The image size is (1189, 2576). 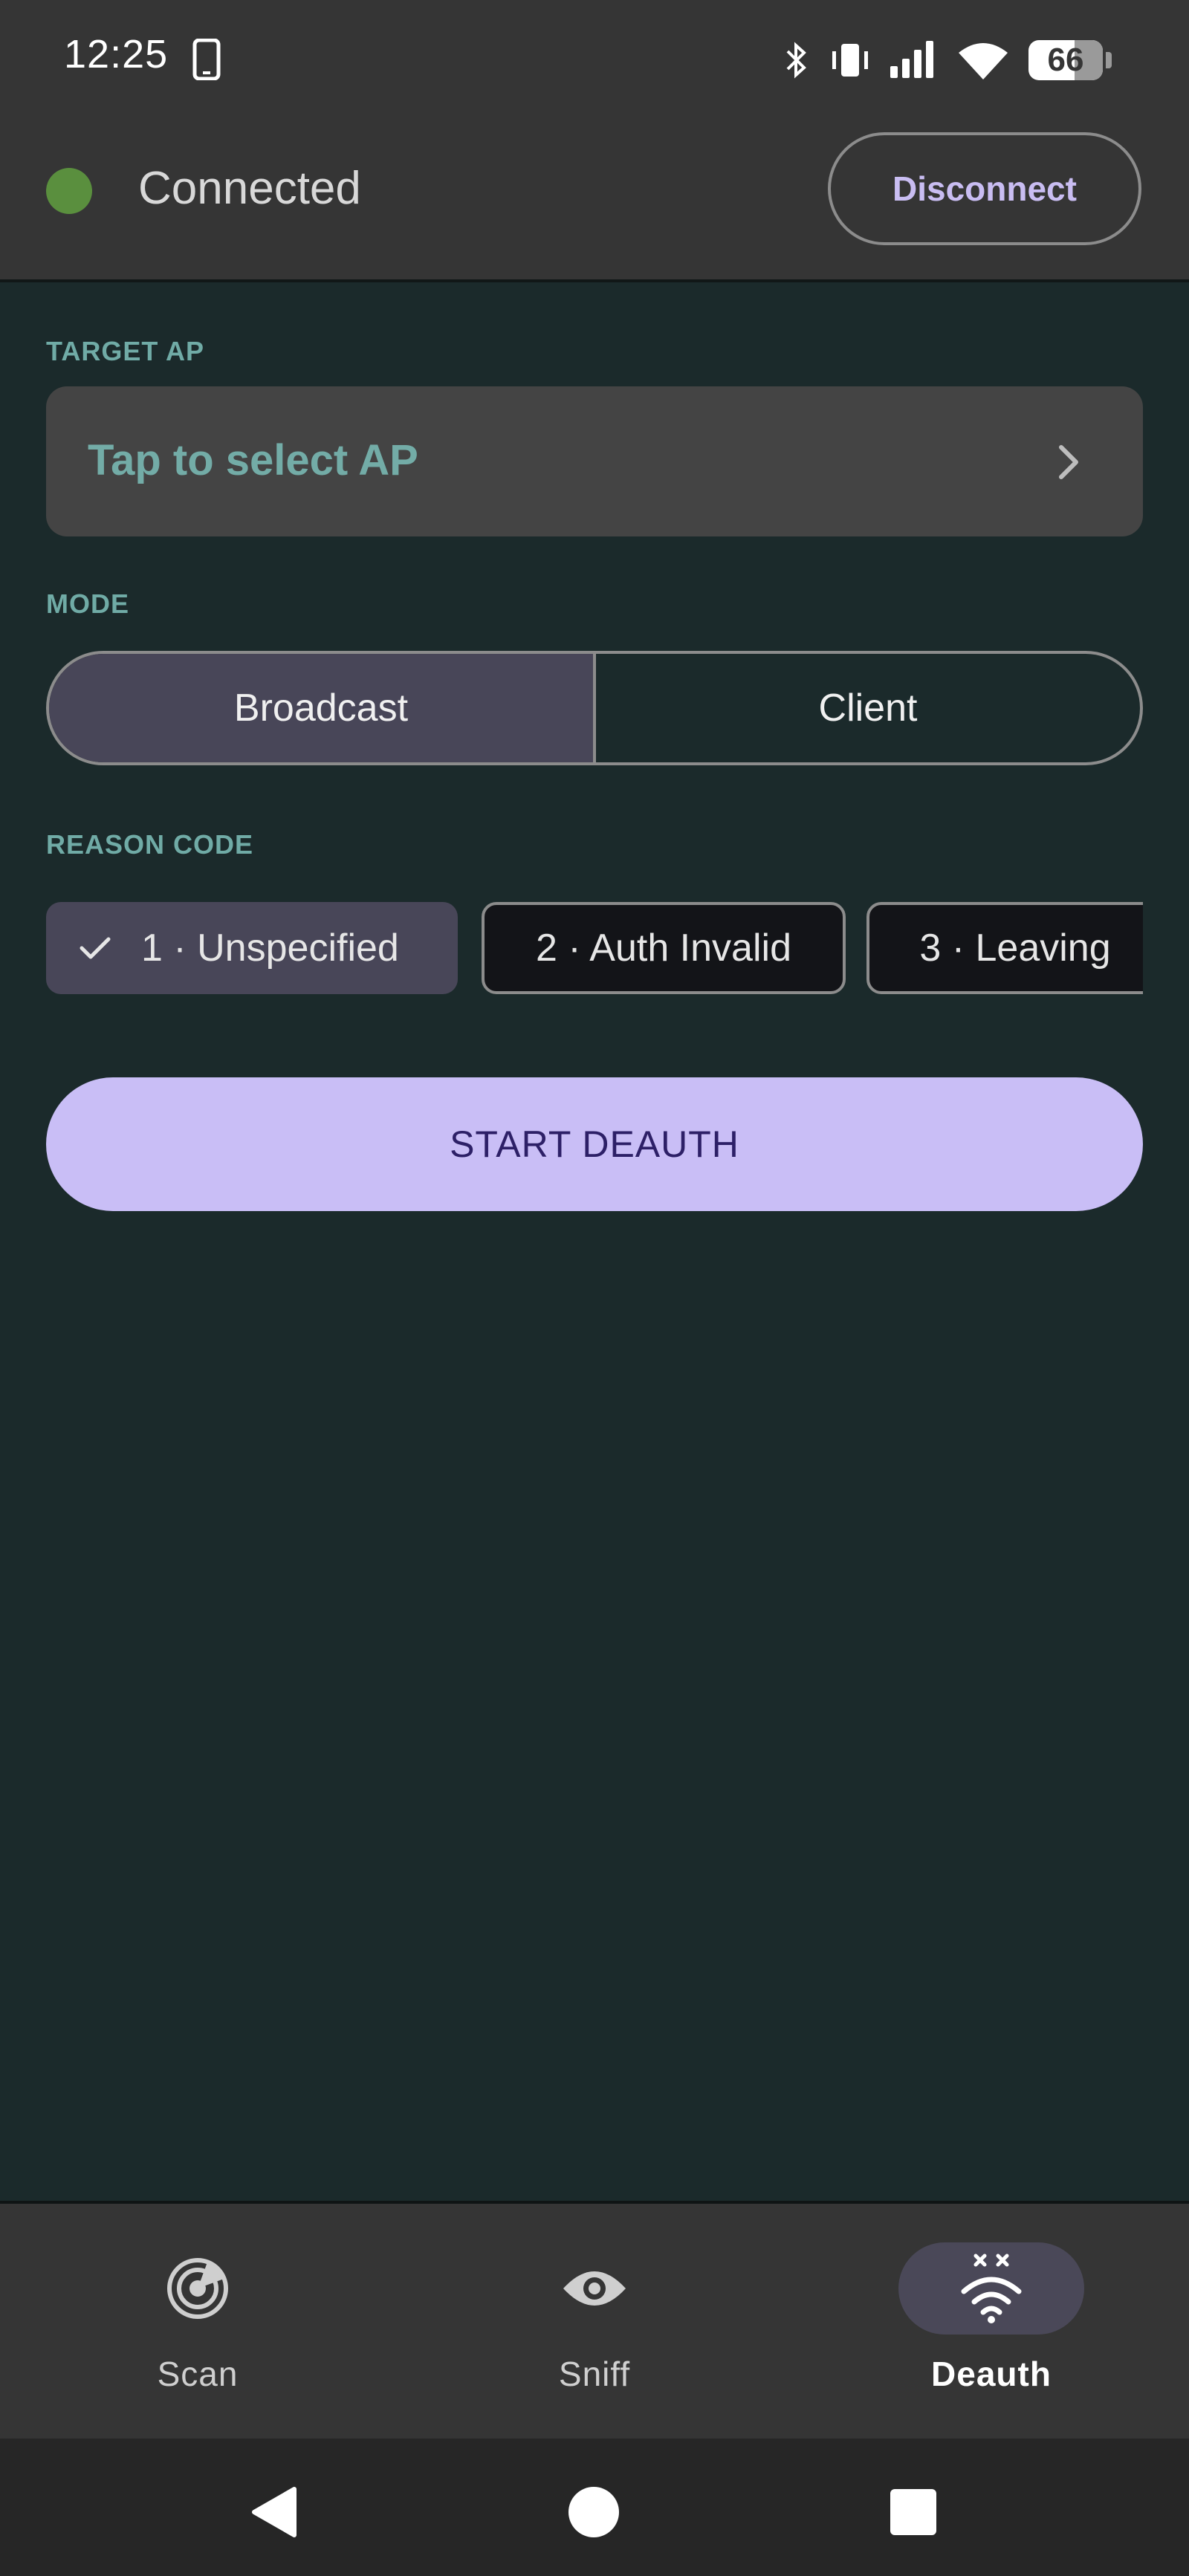 I want to click on check-icon, so click(x=96, y=948).